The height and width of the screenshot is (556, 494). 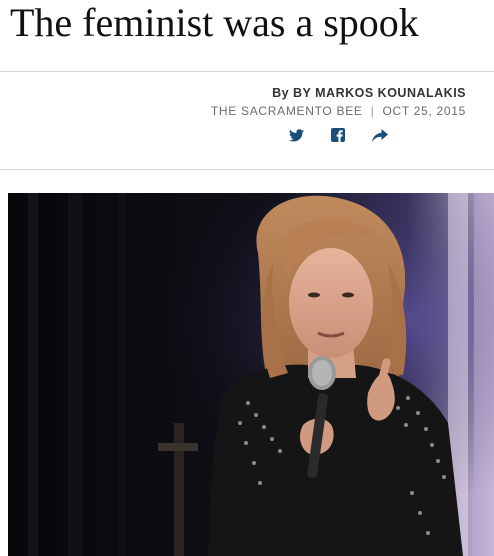 I want to click on share-arrow-icon, so click(x=380, y=135).